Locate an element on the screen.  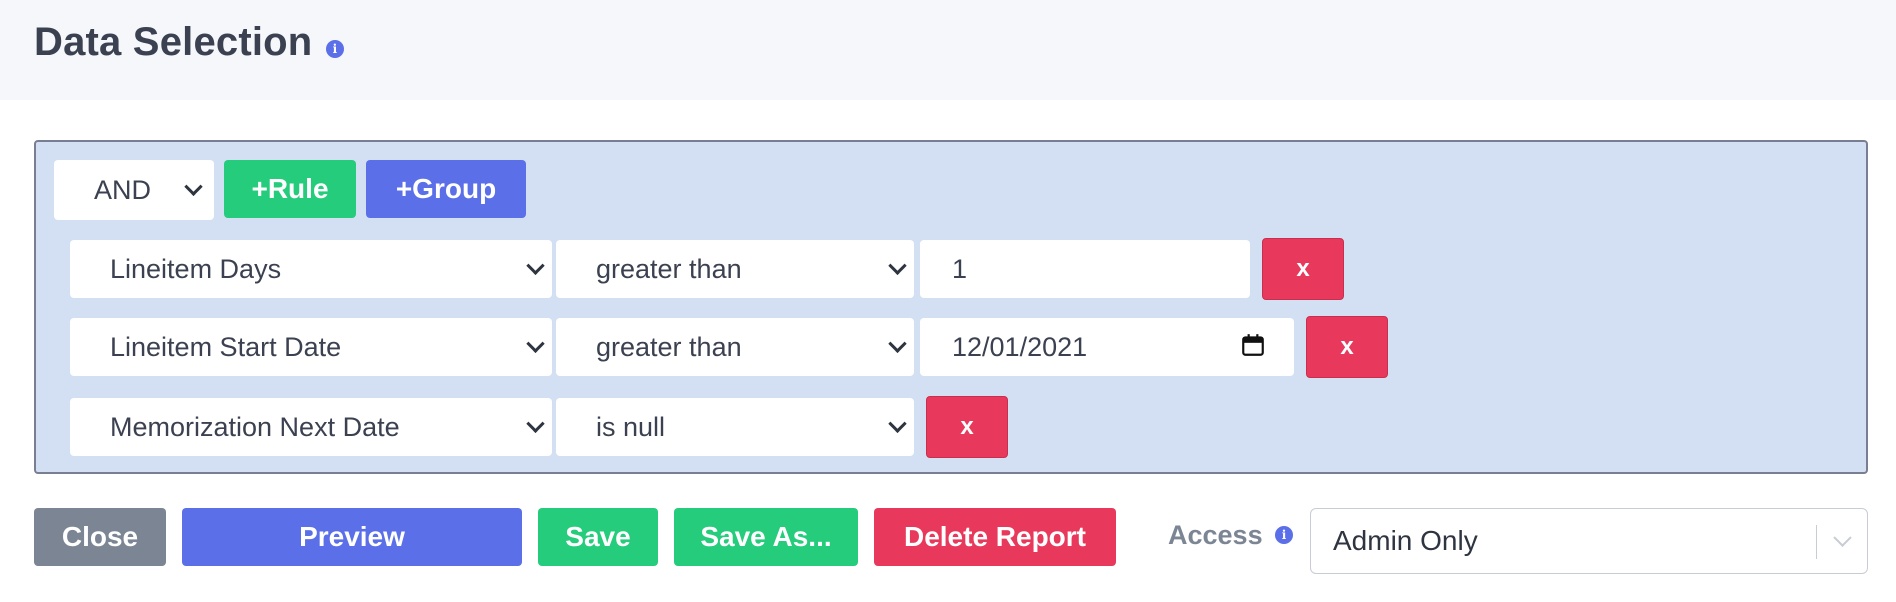
rule-2-operator-select: greater than is located at coordinates (735, 347).